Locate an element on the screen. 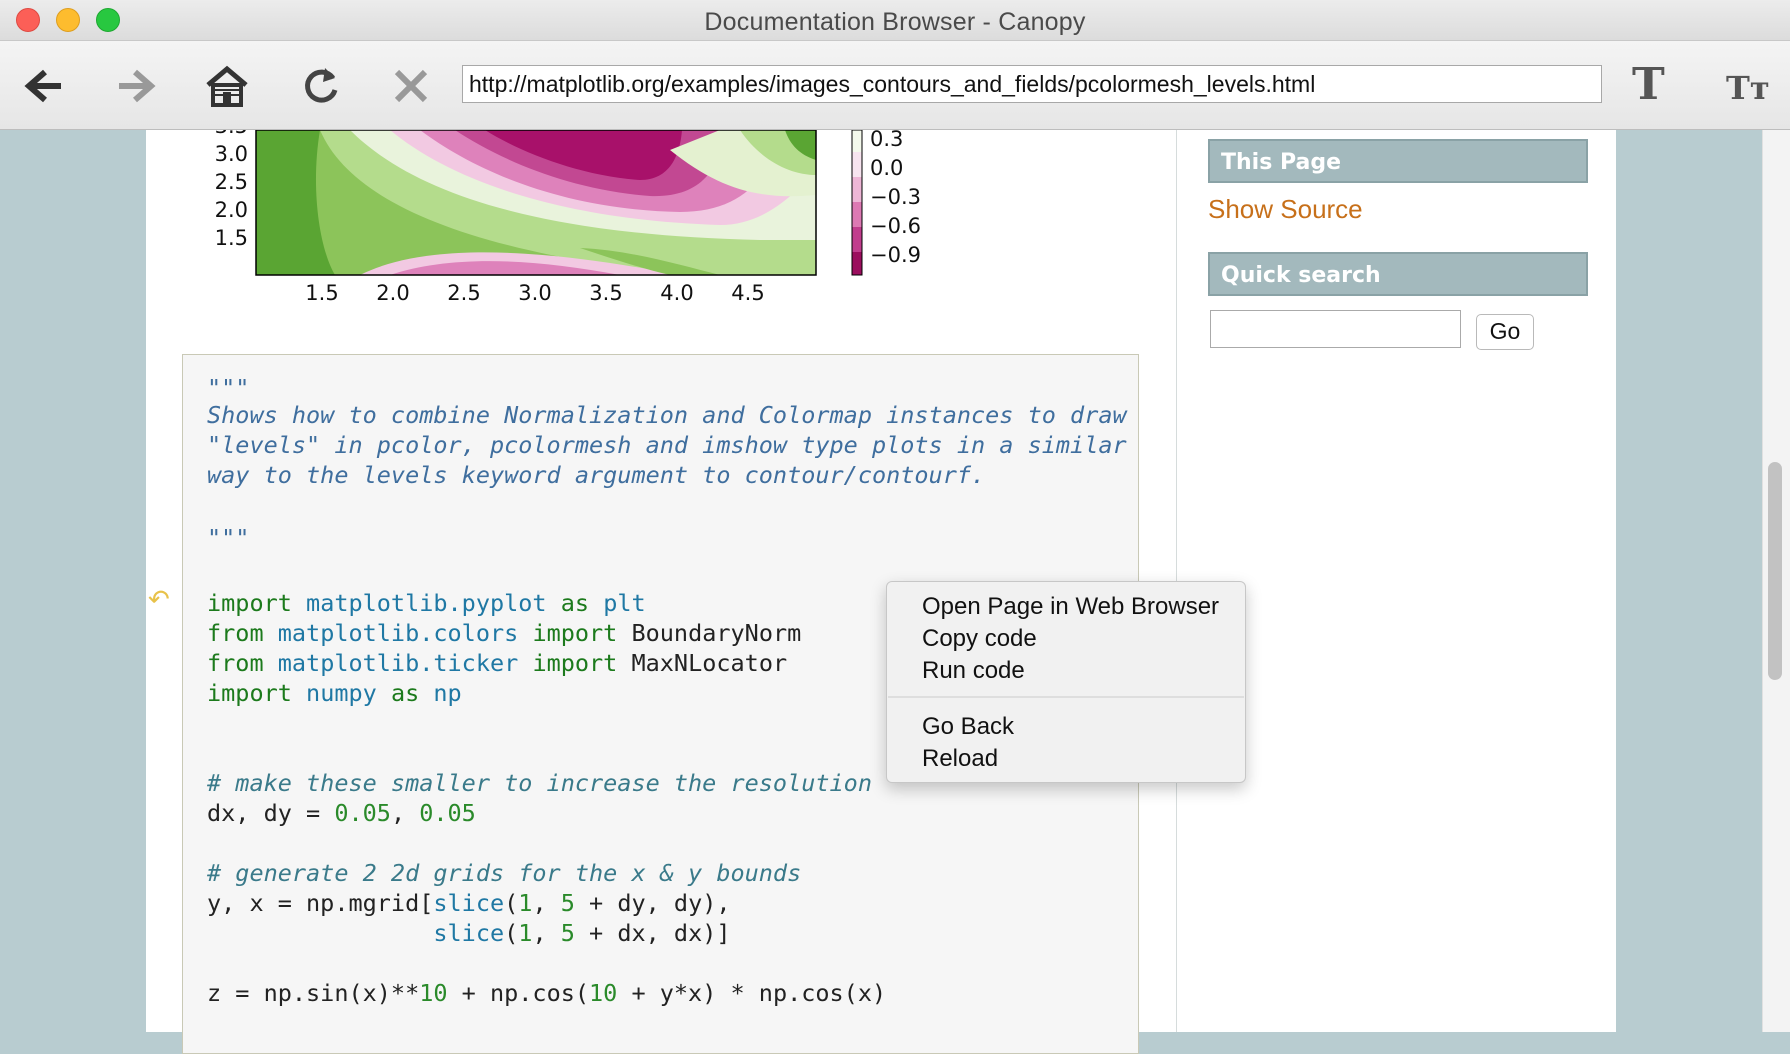  colorbar-tick-label: 0.3 is located at coordinates (886, 140).